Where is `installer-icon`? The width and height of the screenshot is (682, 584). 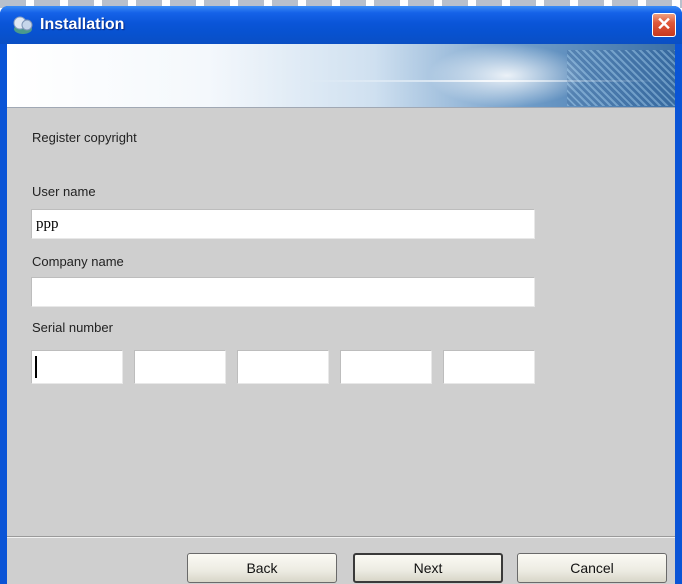 installer-icon is located at coordinates (23, 25).